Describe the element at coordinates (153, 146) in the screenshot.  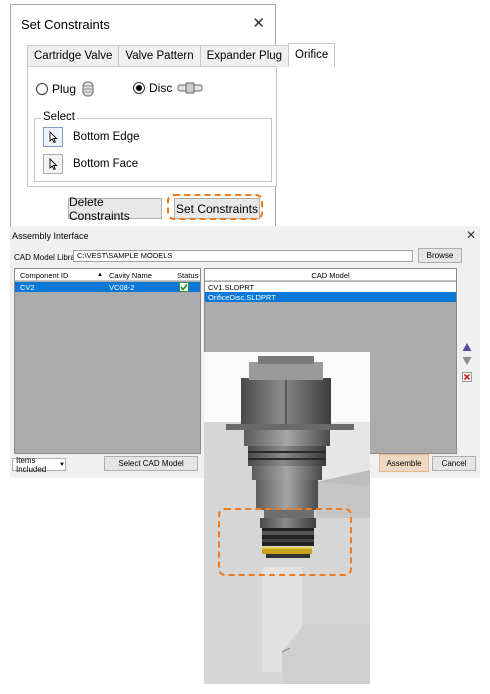
I see `select-group: Select Bottom Edge Bottom Face` at that location.